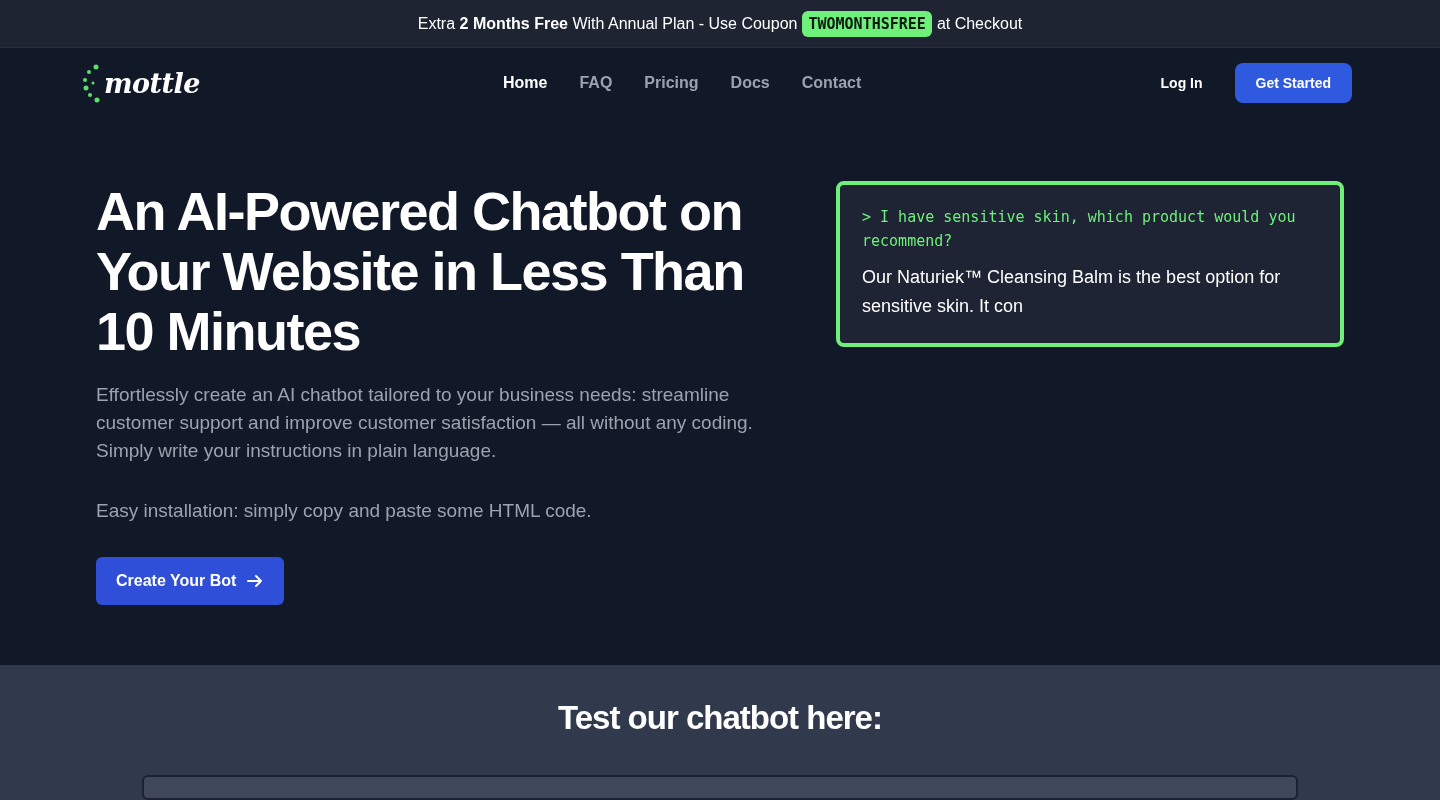 The image size is (1440, 800). What do you see at coordinates (867, 23) in the screenshot?
I see `coupon-code: TWOMONTHSFREE` at bounding box center [867, 23].